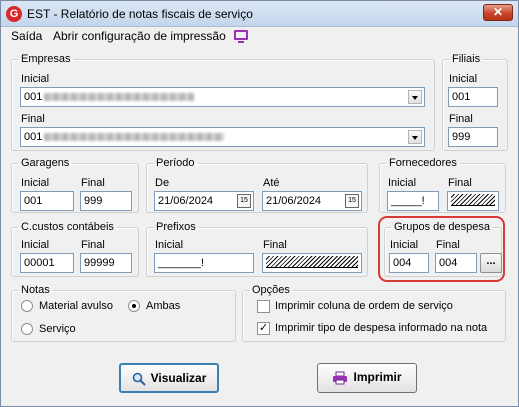  Describe the element at coordinates (222, 97) in the screenshot. I see `empresas-inicial-select: 001` at that location.